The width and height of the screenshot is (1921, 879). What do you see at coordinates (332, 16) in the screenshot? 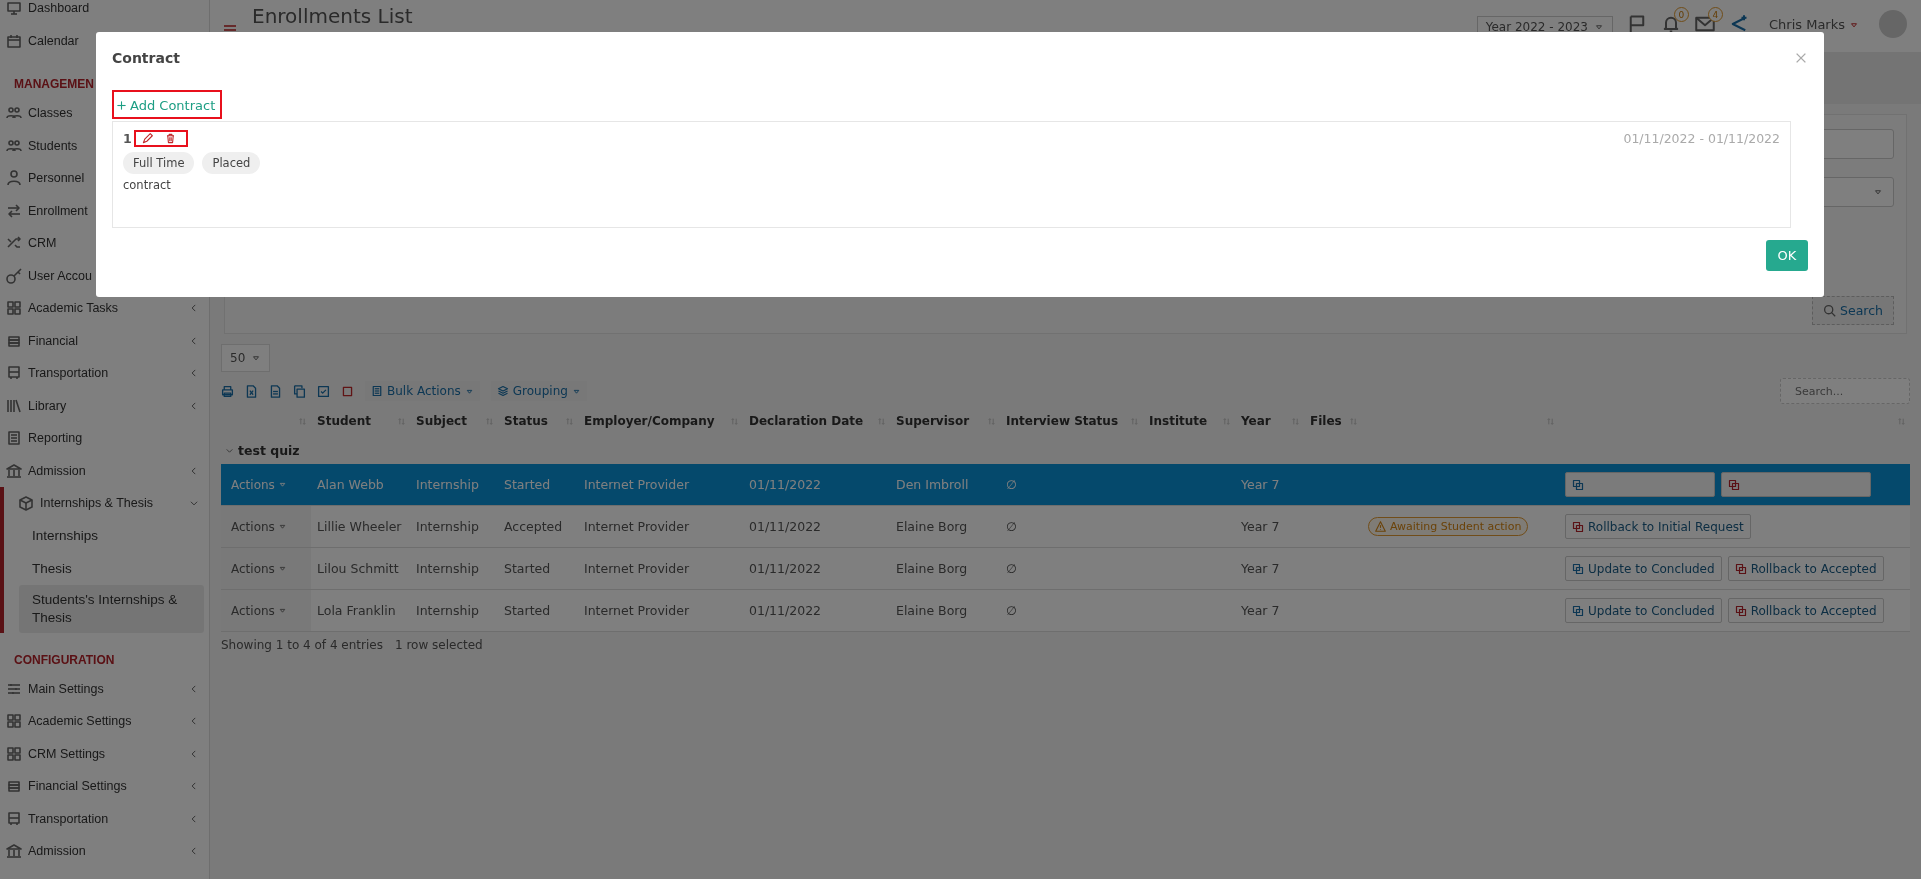
I see `page-title: Enrollments List` at bounding box center [332, 16].